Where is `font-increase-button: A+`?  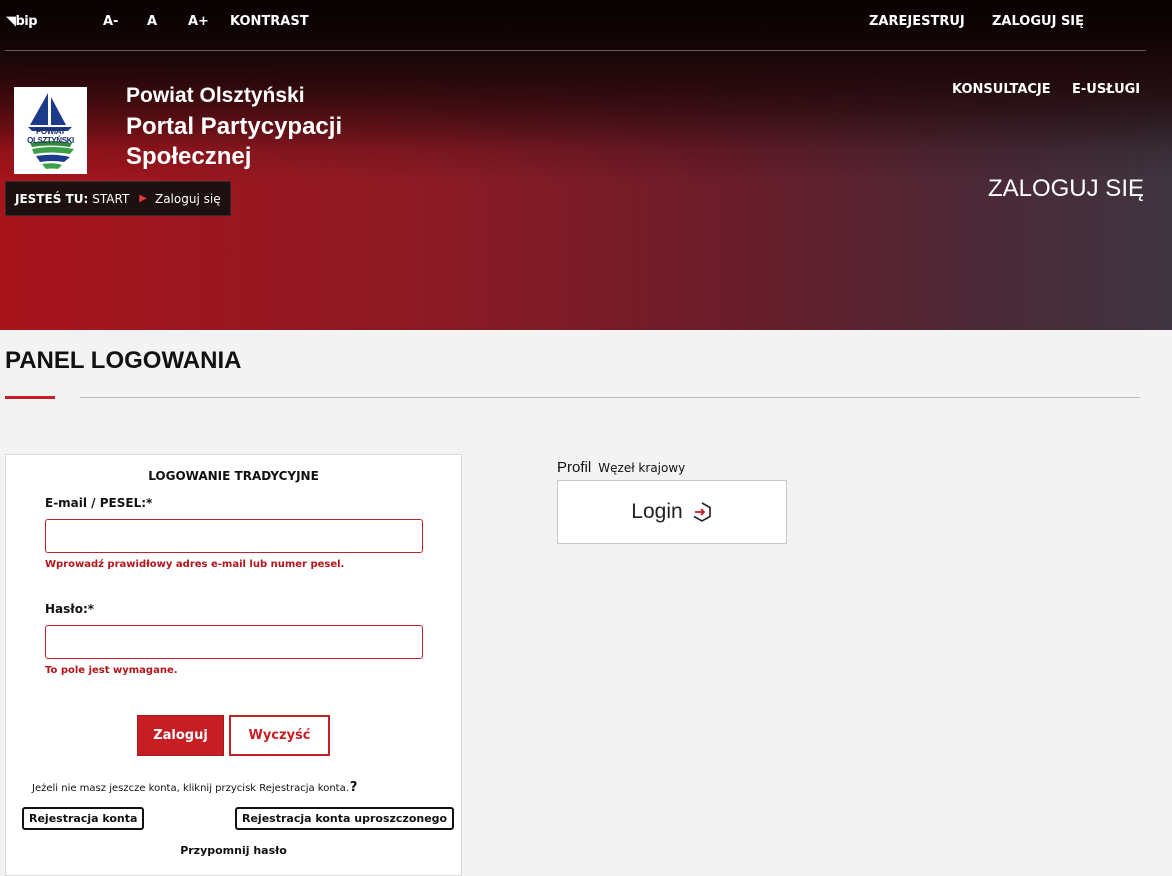 font-increase-button: A+ is located at coordinates (198, 21).